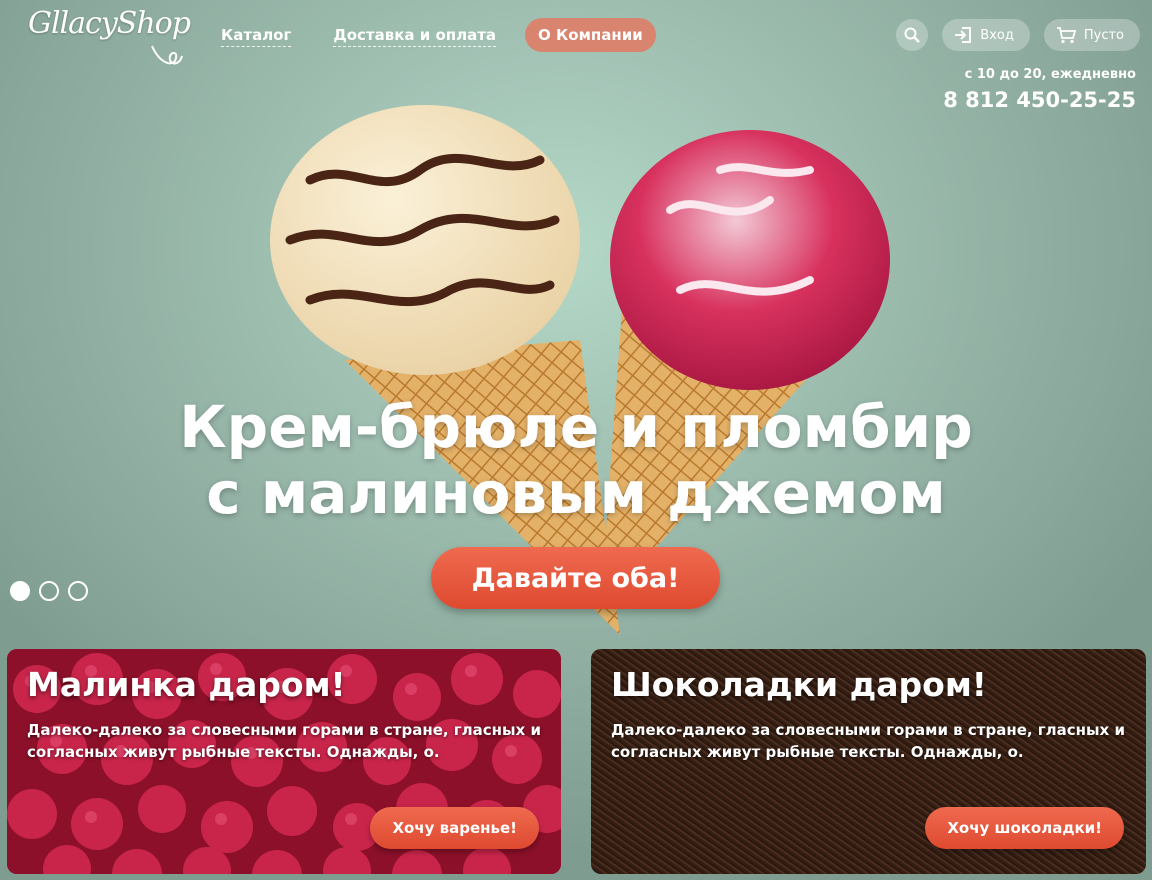 This screenshot has height=880, width=1152. I want to click on nav-about-label: О Компании, so click(590, 35).